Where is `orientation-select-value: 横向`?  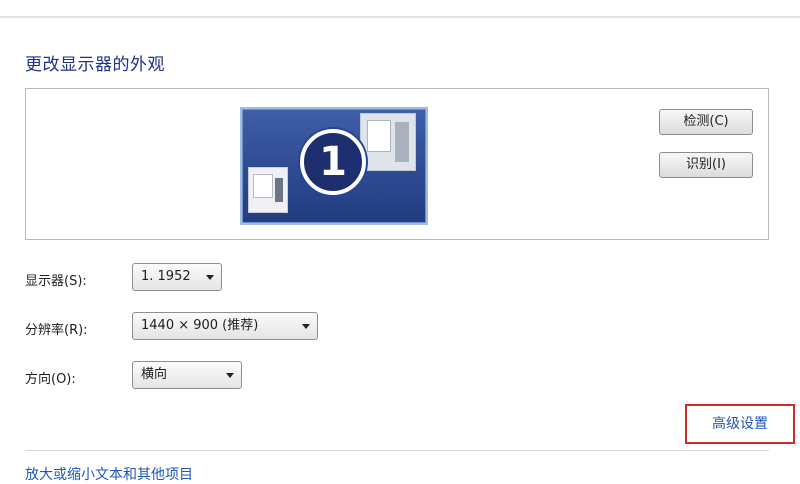
orientation-select-value: 横向 is located at coordinates (154, 374).